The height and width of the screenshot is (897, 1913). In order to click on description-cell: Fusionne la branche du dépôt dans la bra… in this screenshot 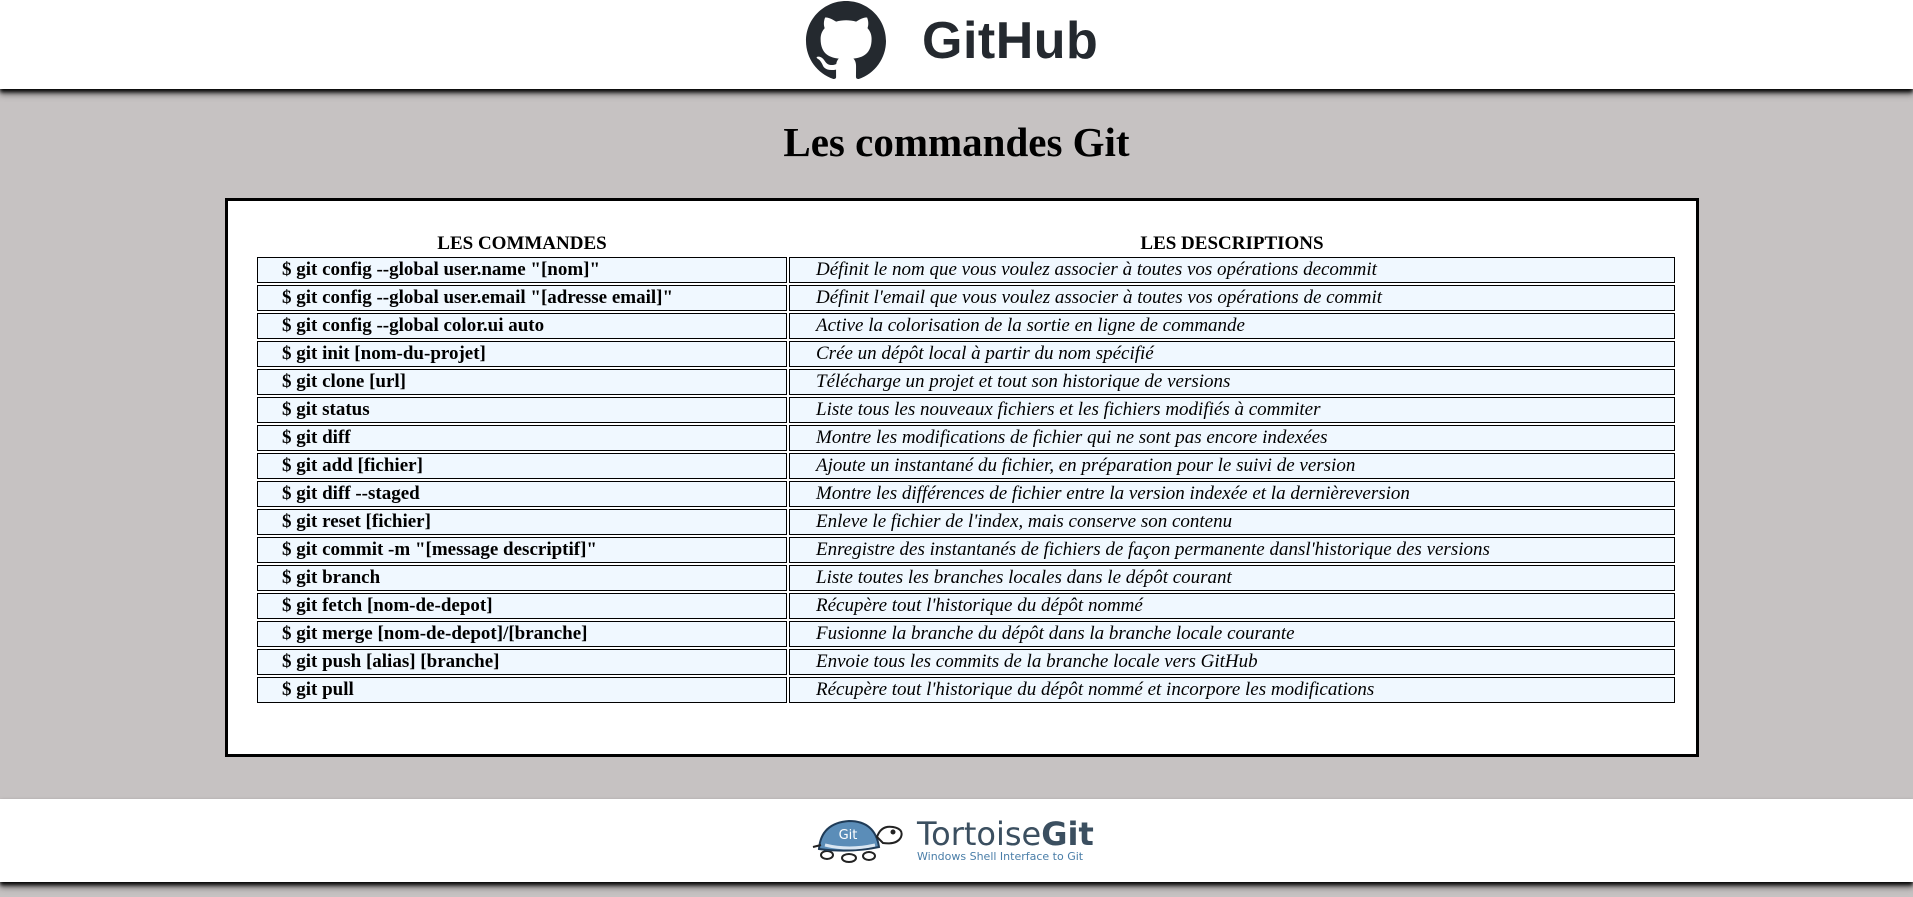, I will do `click(1232, 634)`.